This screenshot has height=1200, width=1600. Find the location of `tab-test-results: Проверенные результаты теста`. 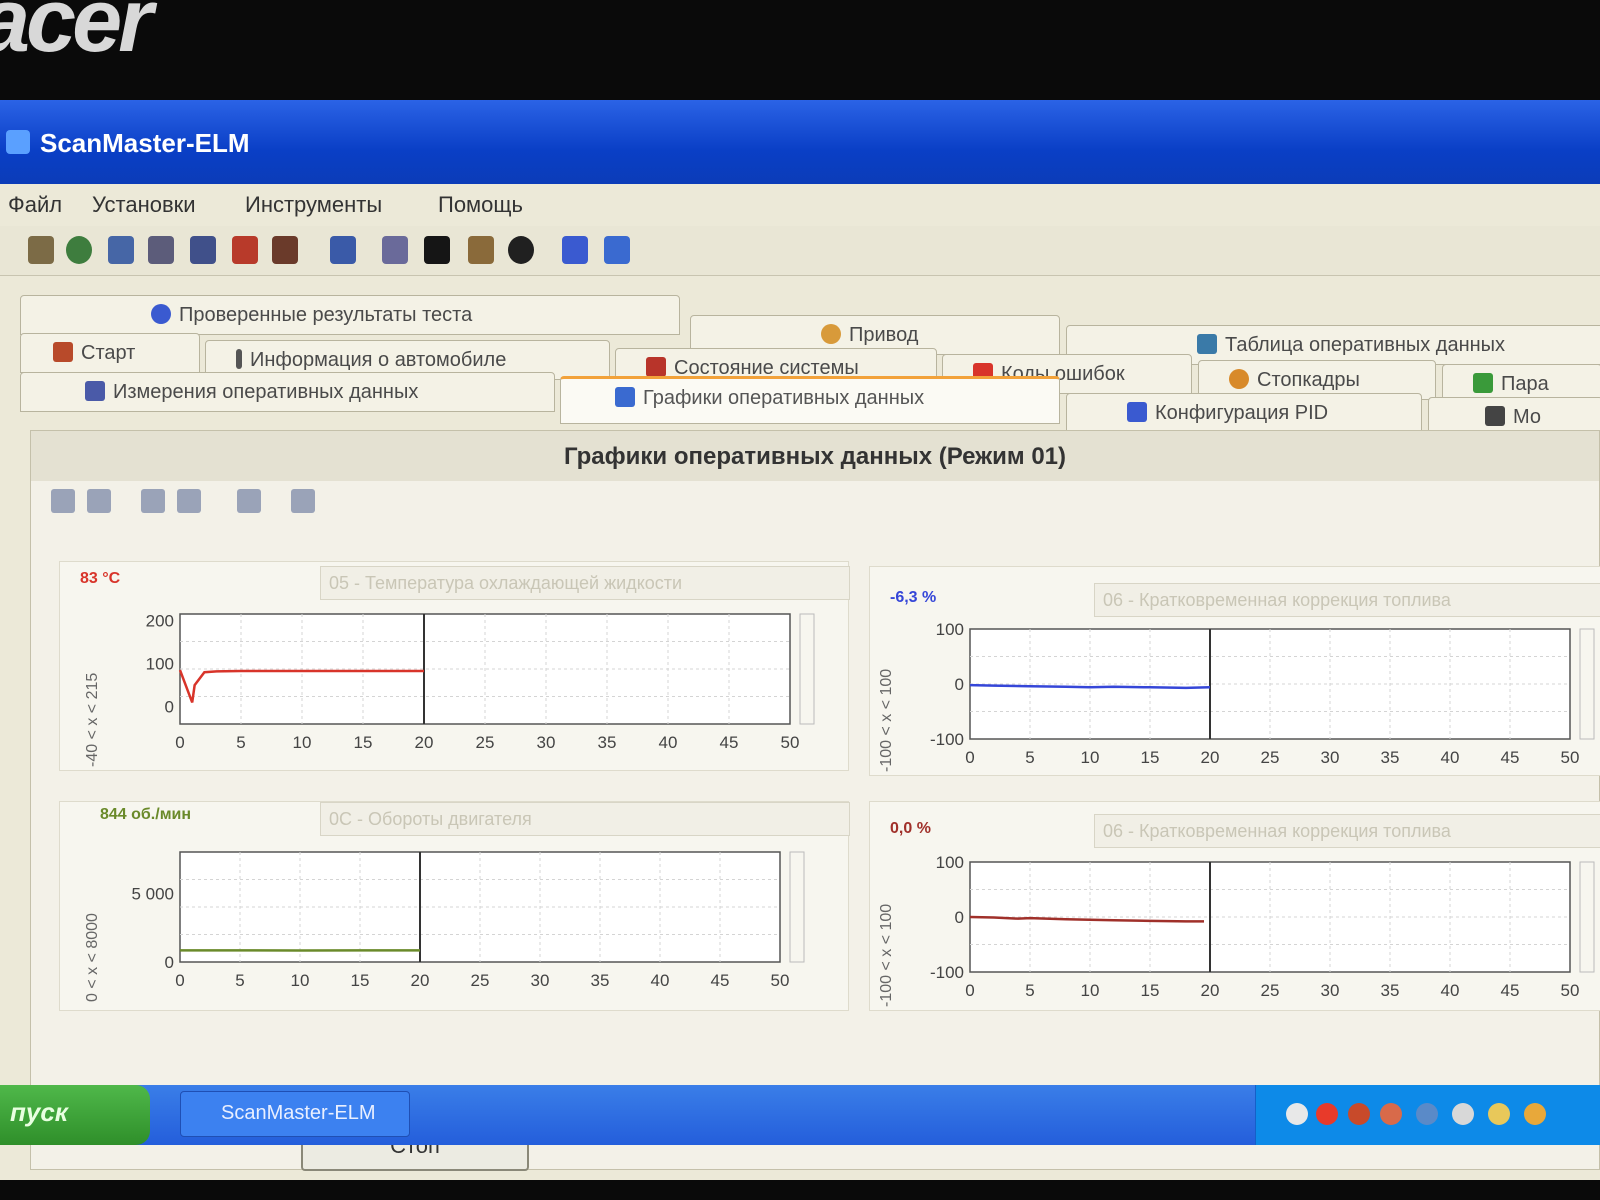

tab-test-results: Проверенные результаты теста is located at coordinates (350, 315).